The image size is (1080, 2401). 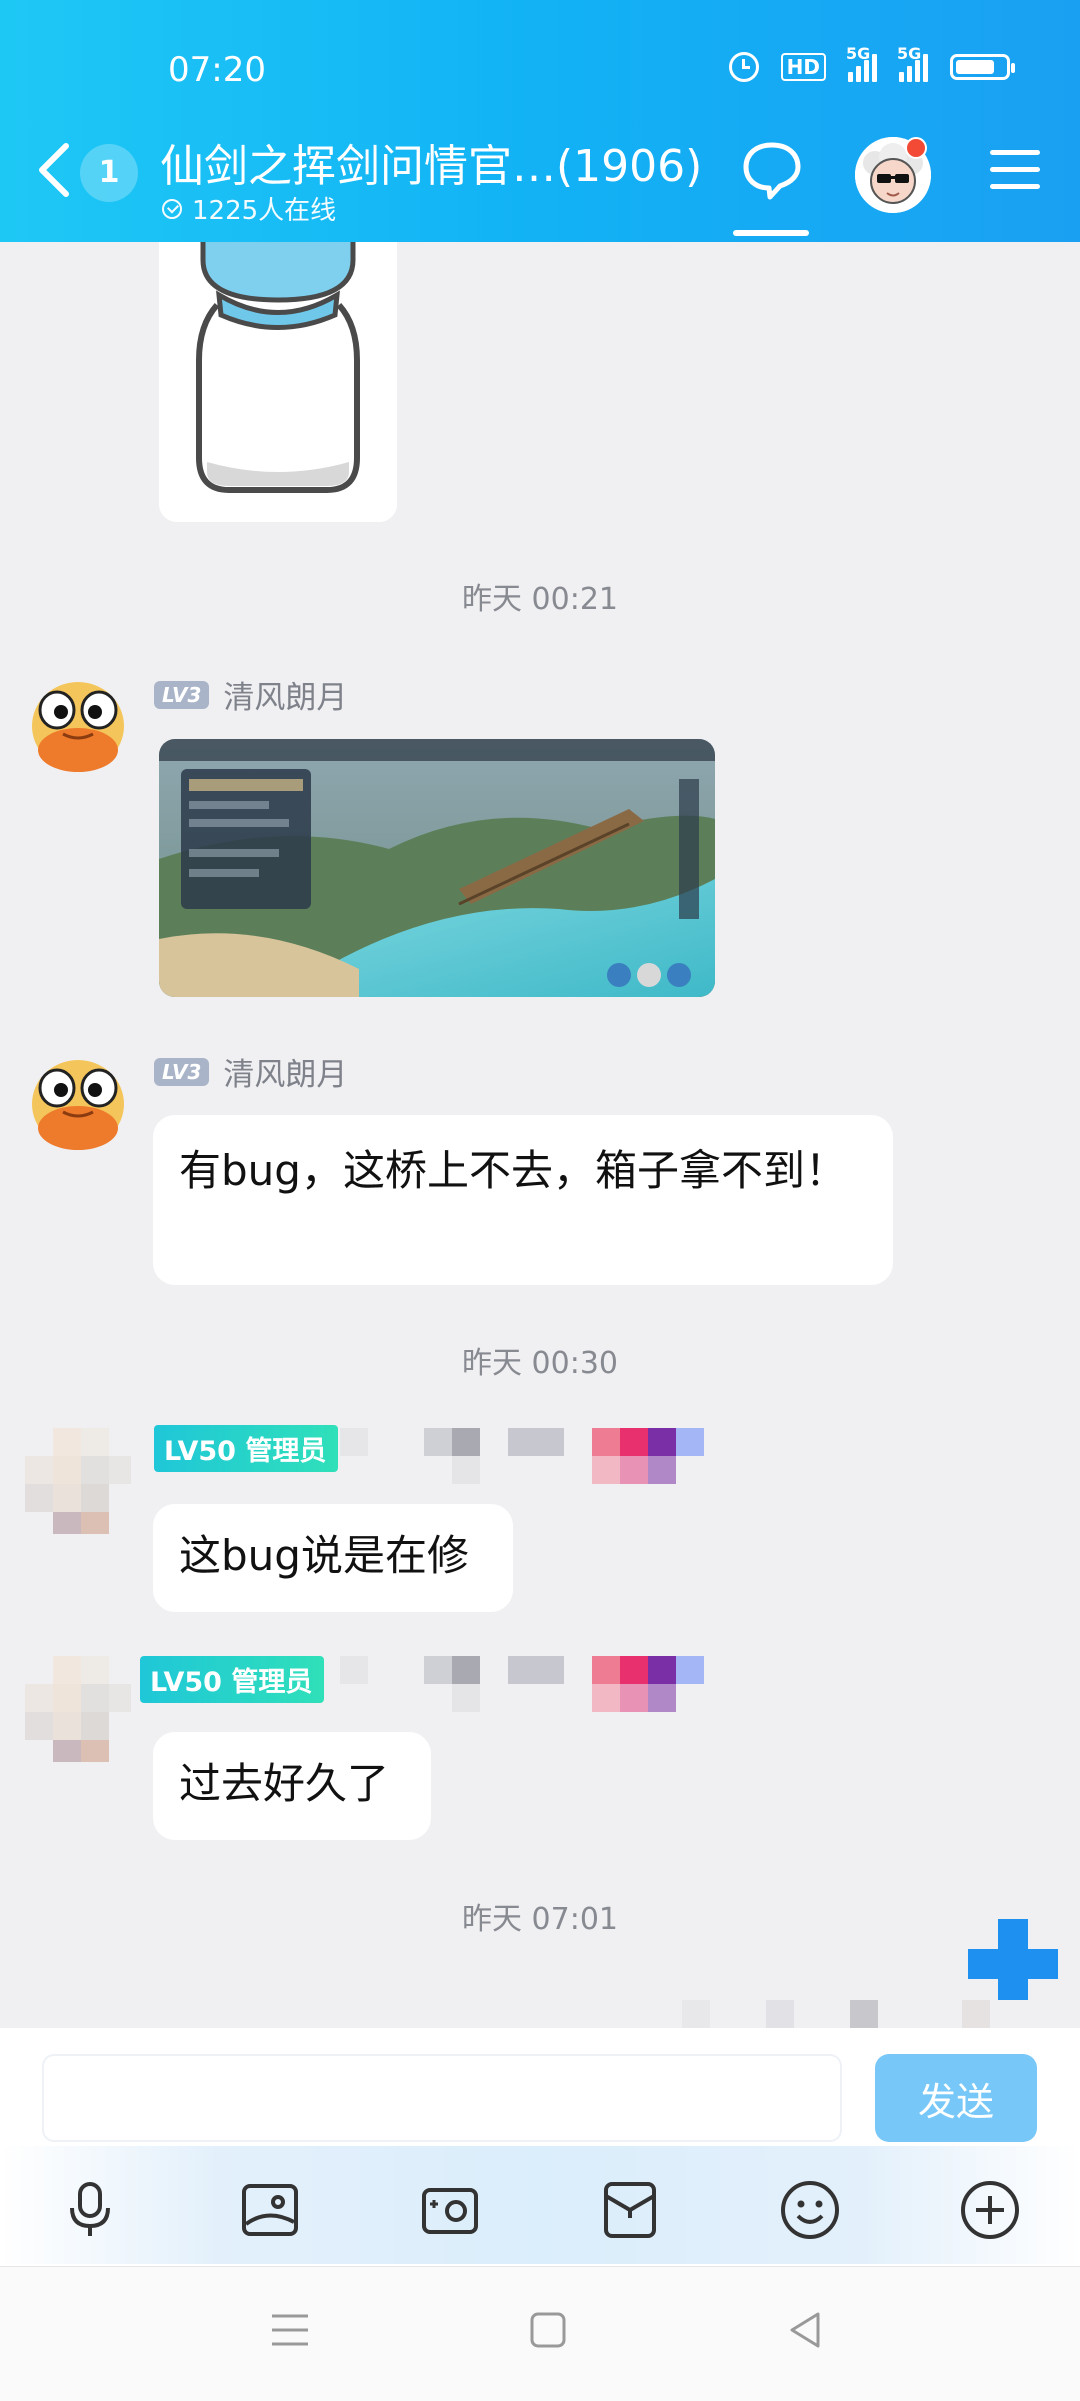 I want to click on floating-plus-button, so click(x=1013, y=1964).